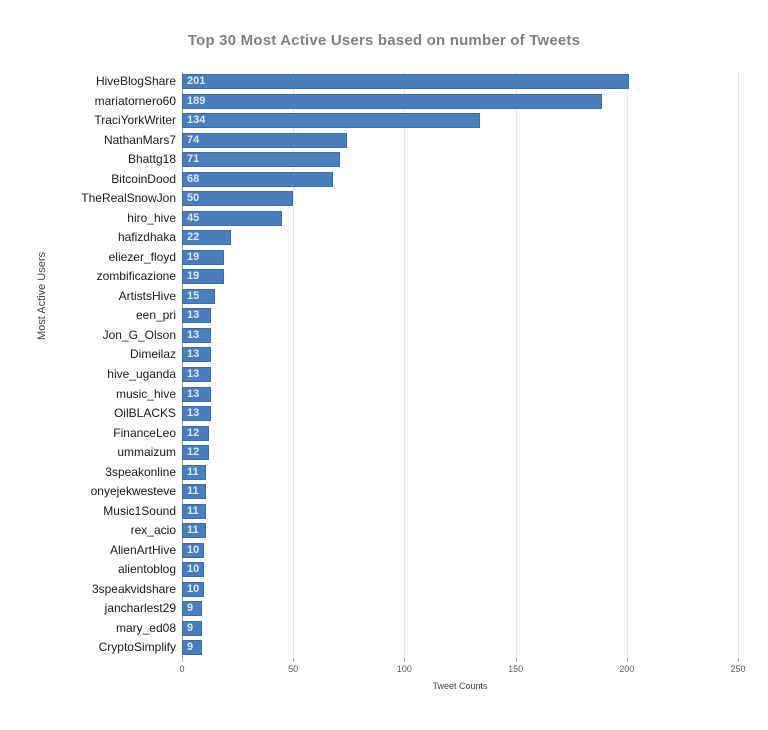 This screenshot has width=768, height=730. Describe the element at coordinates (420, 512) in the screenshot. I see `bar-row: Music1Sound 11` at that location.